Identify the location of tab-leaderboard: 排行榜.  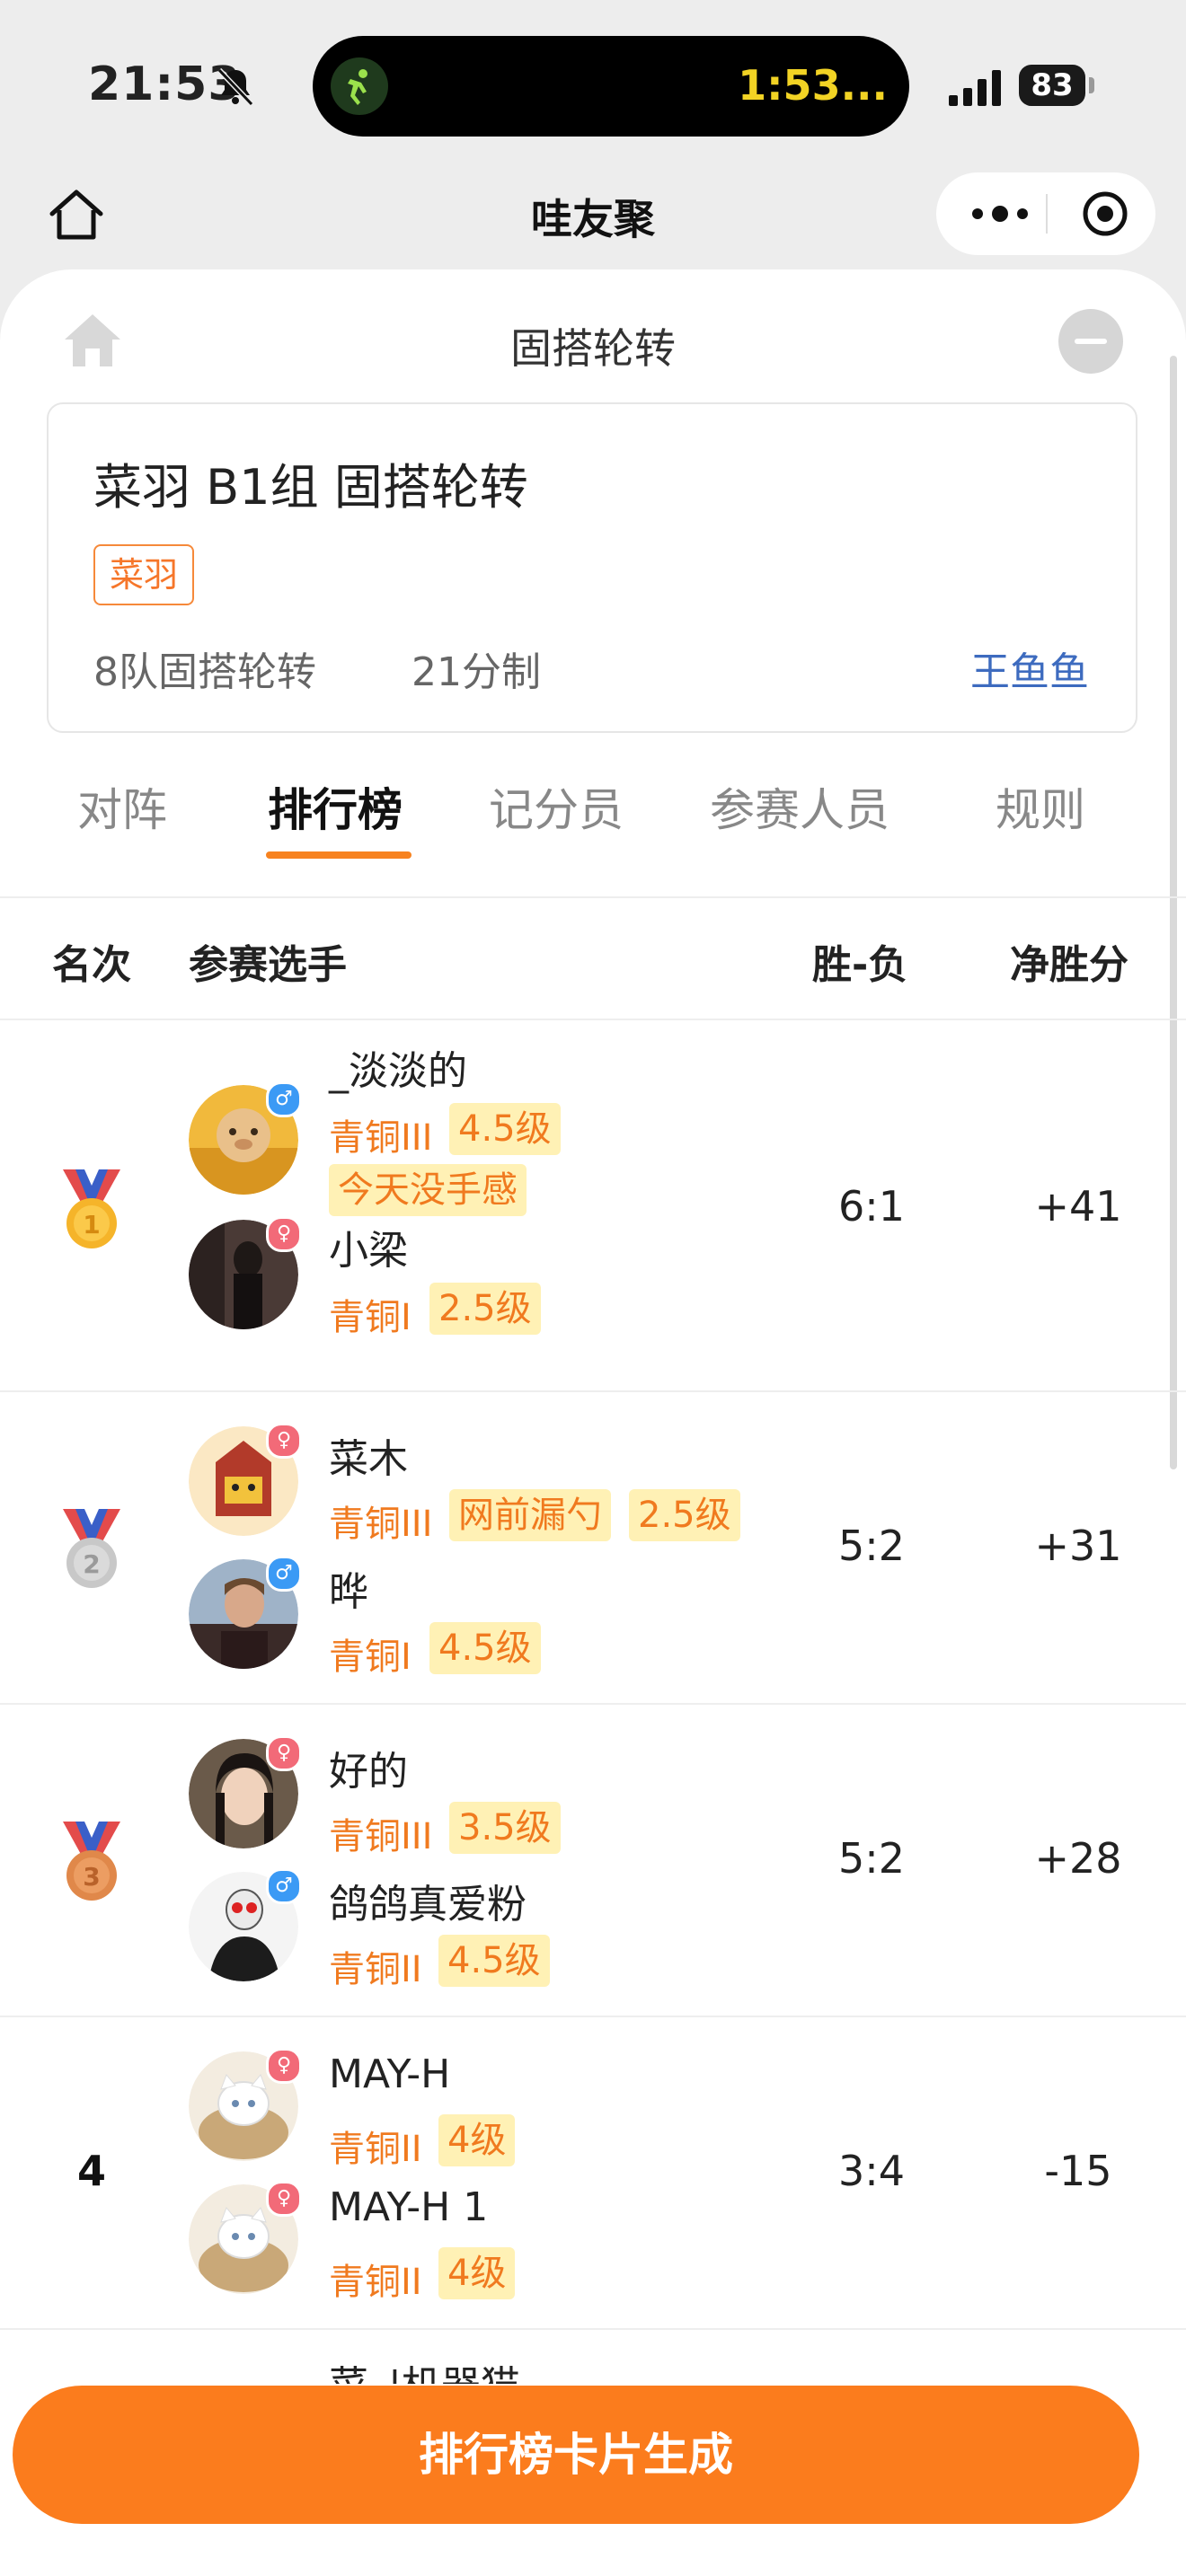
(335, 806).